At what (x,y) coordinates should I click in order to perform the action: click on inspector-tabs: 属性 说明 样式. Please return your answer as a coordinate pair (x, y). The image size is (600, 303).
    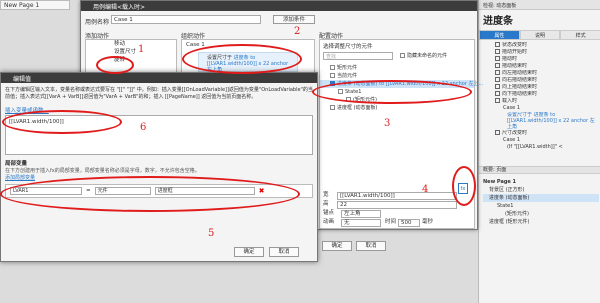
    Looking at the image, I should click on (539, 35).